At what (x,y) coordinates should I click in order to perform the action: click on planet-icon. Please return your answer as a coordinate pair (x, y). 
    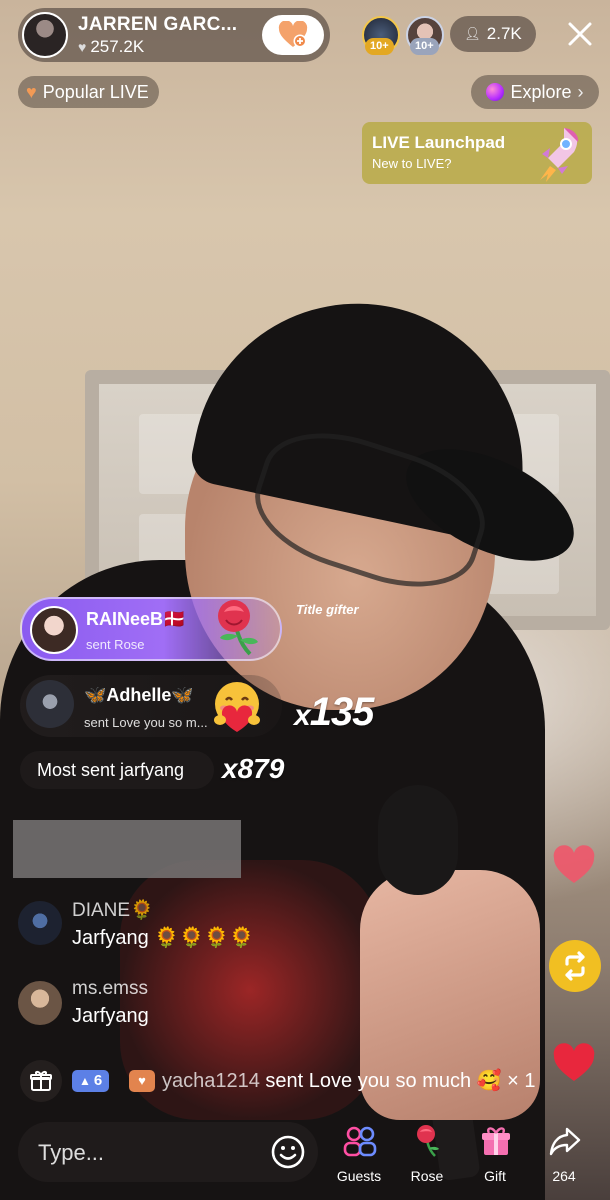
    Looking at the image, I should click on (495, 92).